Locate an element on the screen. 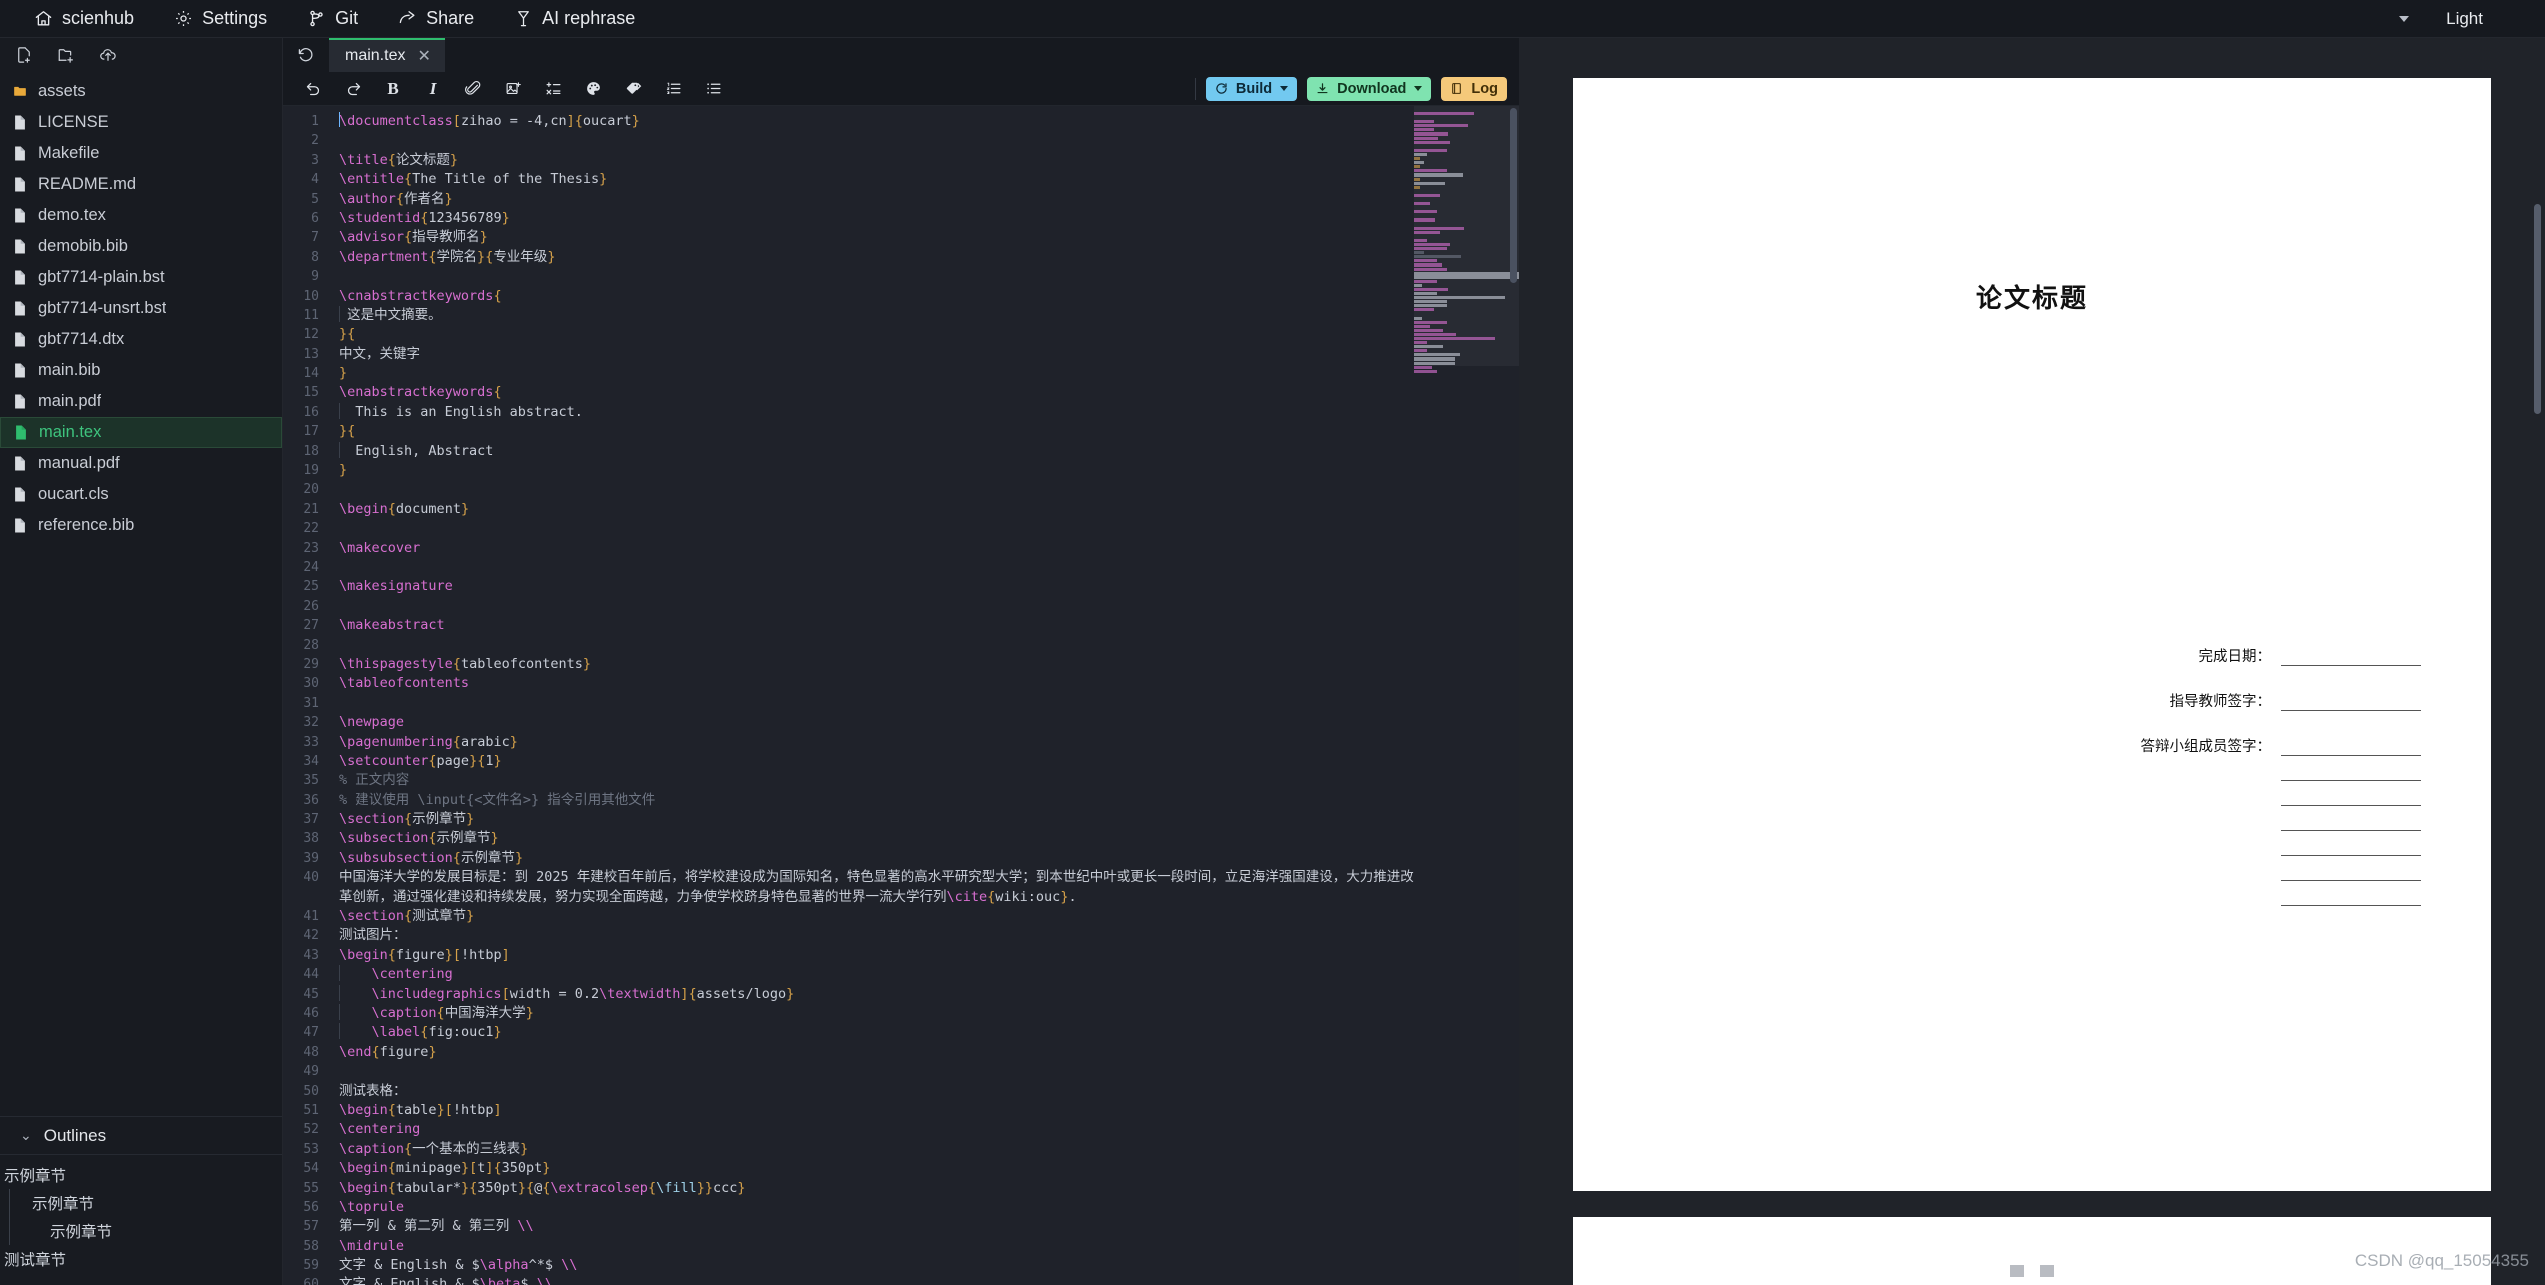 The width and height of the screenshot is (2545, 1285). file-item-main-pdf: main.pdf is located at coordinates (141, 401).